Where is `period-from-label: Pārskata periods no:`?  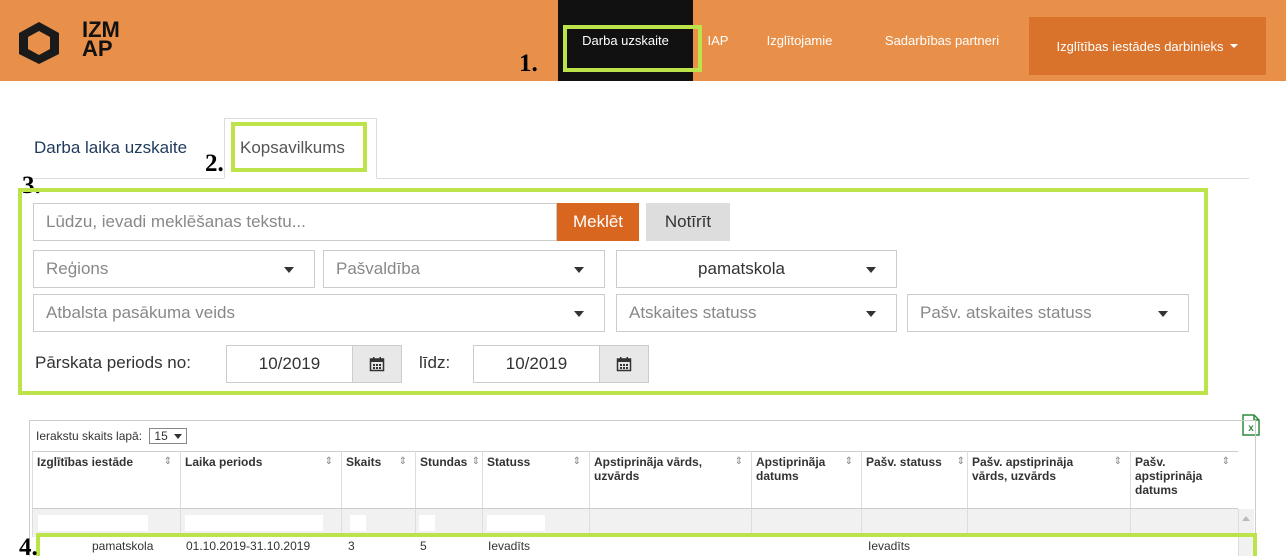 period-from-label: Pārskata periods no: is located at coordinates (113, 362).